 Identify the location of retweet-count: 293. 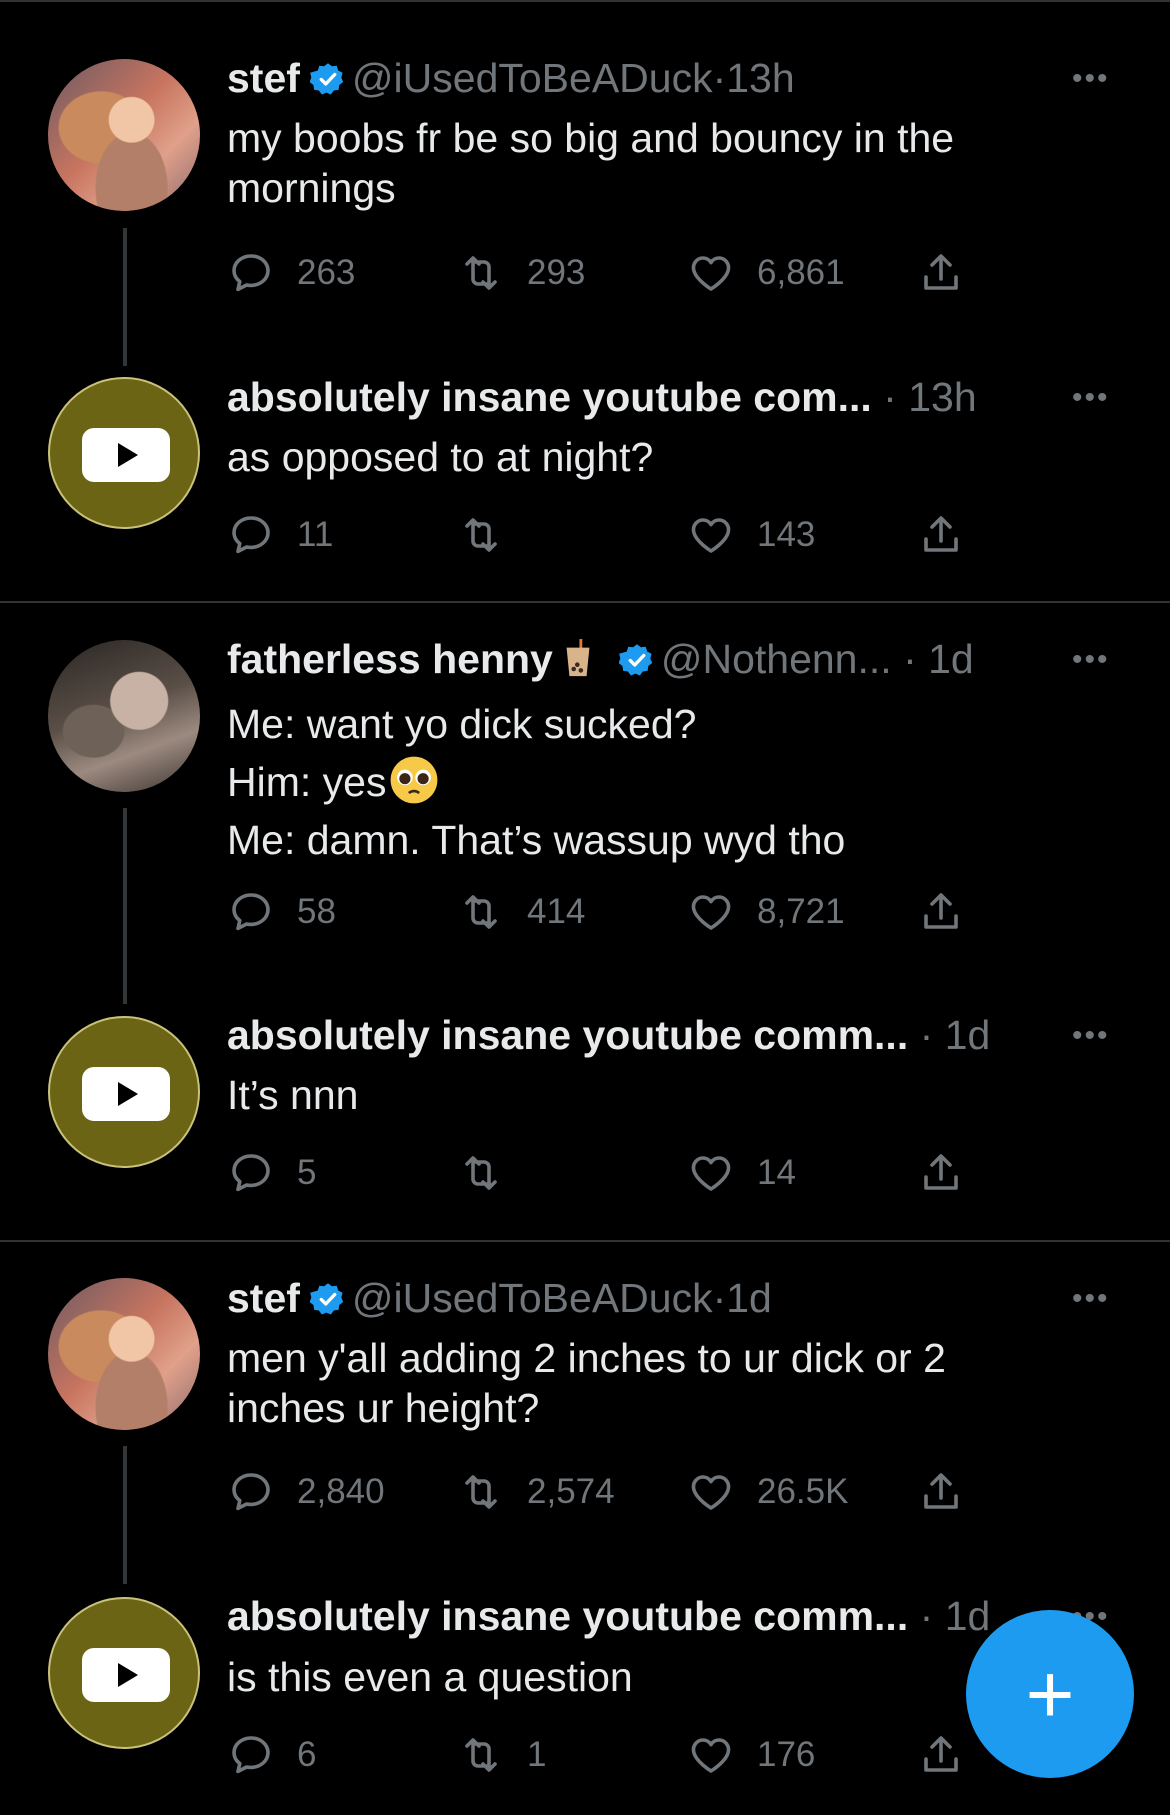
(556, 272).